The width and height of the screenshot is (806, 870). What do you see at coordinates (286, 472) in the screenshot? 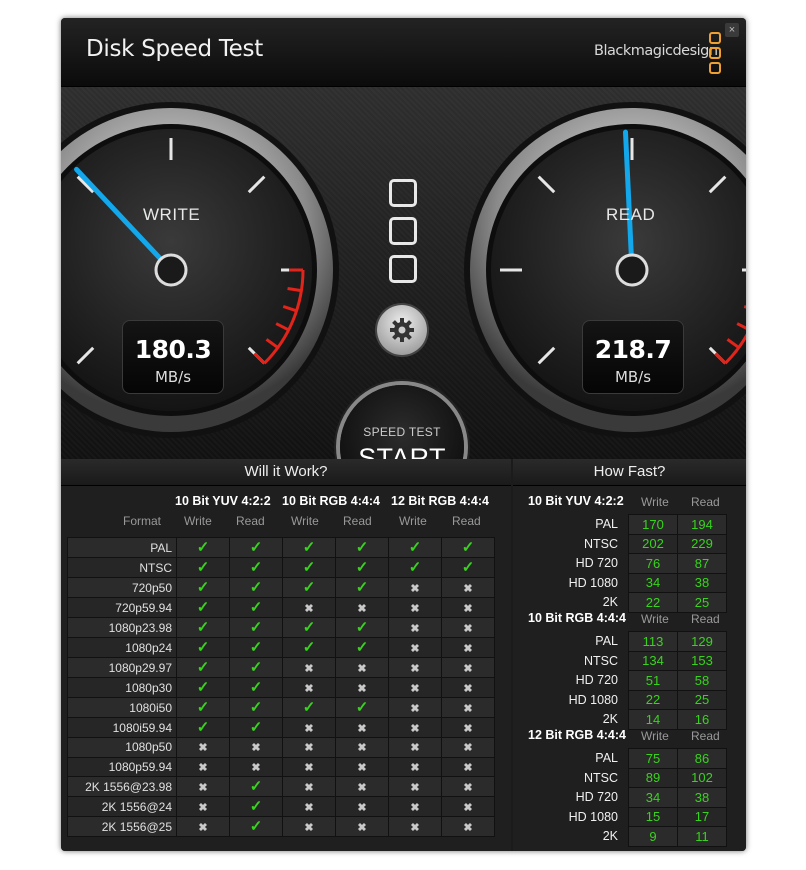
I see `will-it-work-title: Will it Work?` at bounding box center [286, 472].